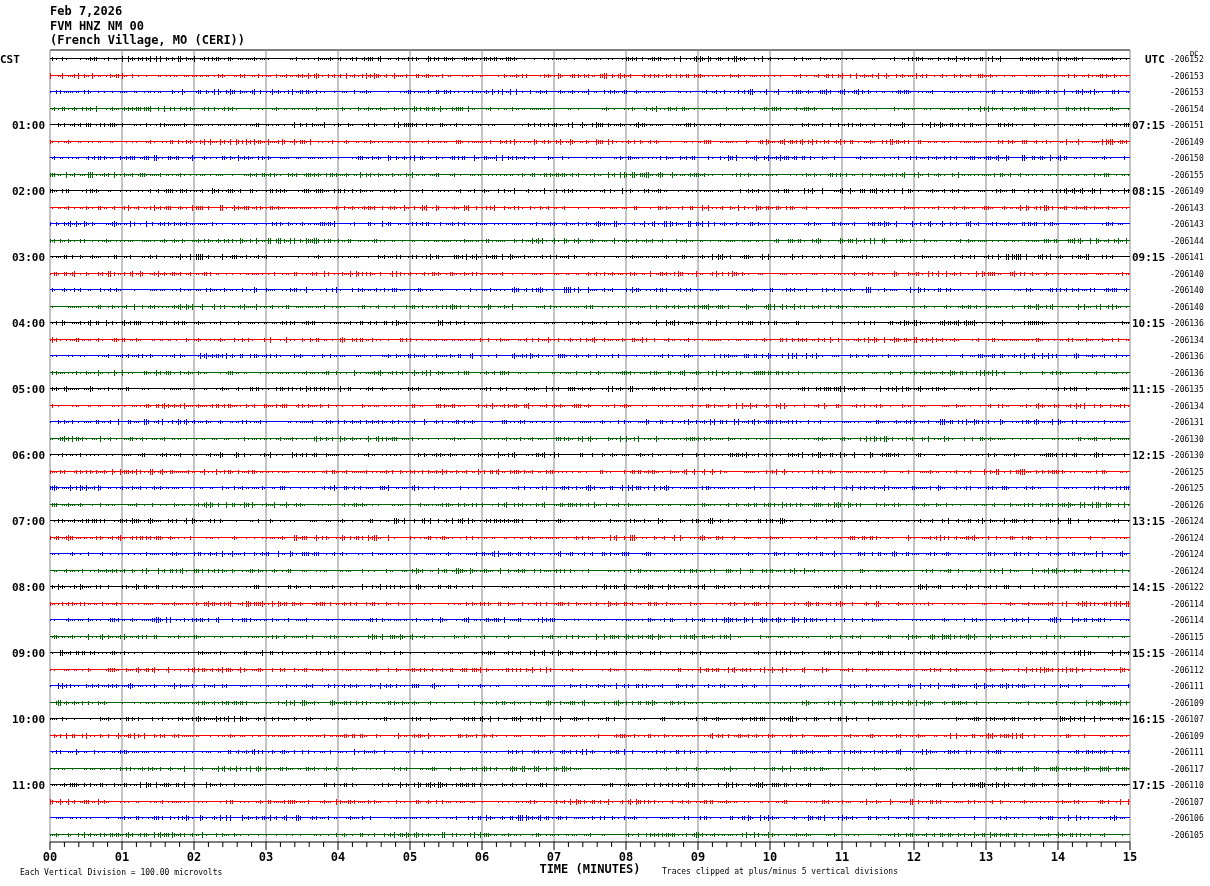 This screenshot has height=886, width=1210. Describe the element at coordinates (410, 857) in the screenshot. I see `axis-tick-label: 05` at that location.